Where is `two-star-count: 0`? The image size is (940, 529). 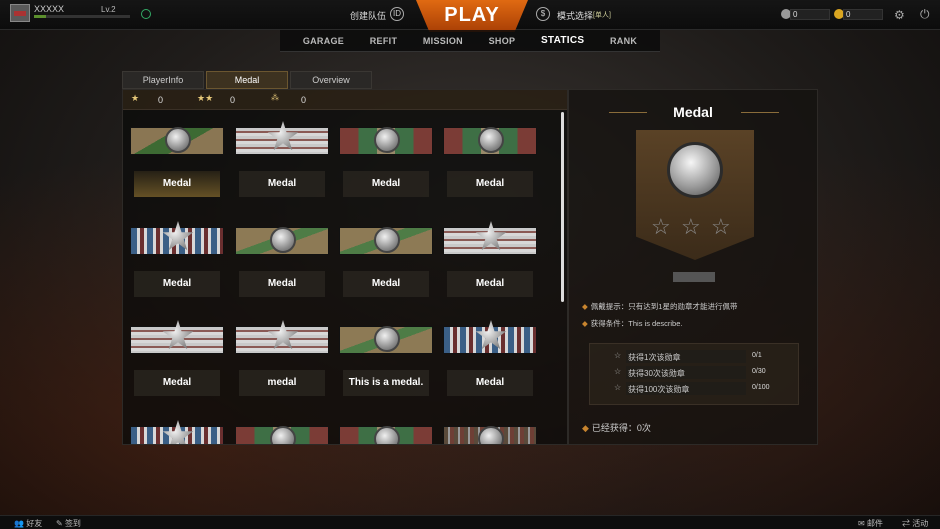
two-star-count: 0 is located at coordinates (233, 100).